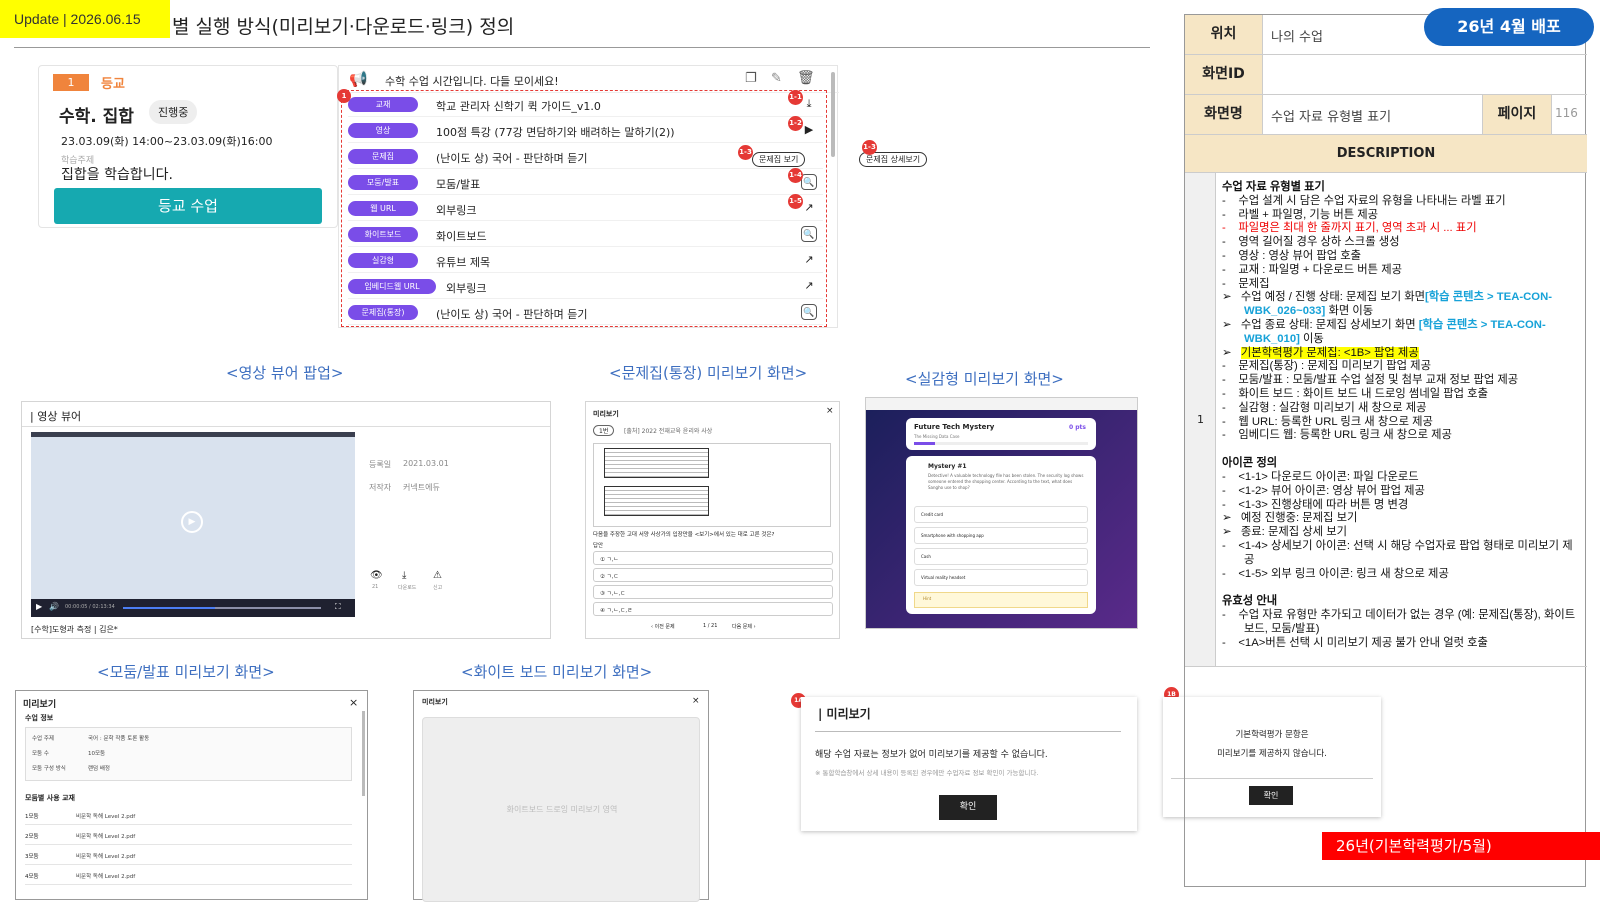 The width and height of the screenshot is (1600, 902). Describe the element at coordinates (1001, 556) in the screenshot. I see `vr-answer-option: Cash` at that location.